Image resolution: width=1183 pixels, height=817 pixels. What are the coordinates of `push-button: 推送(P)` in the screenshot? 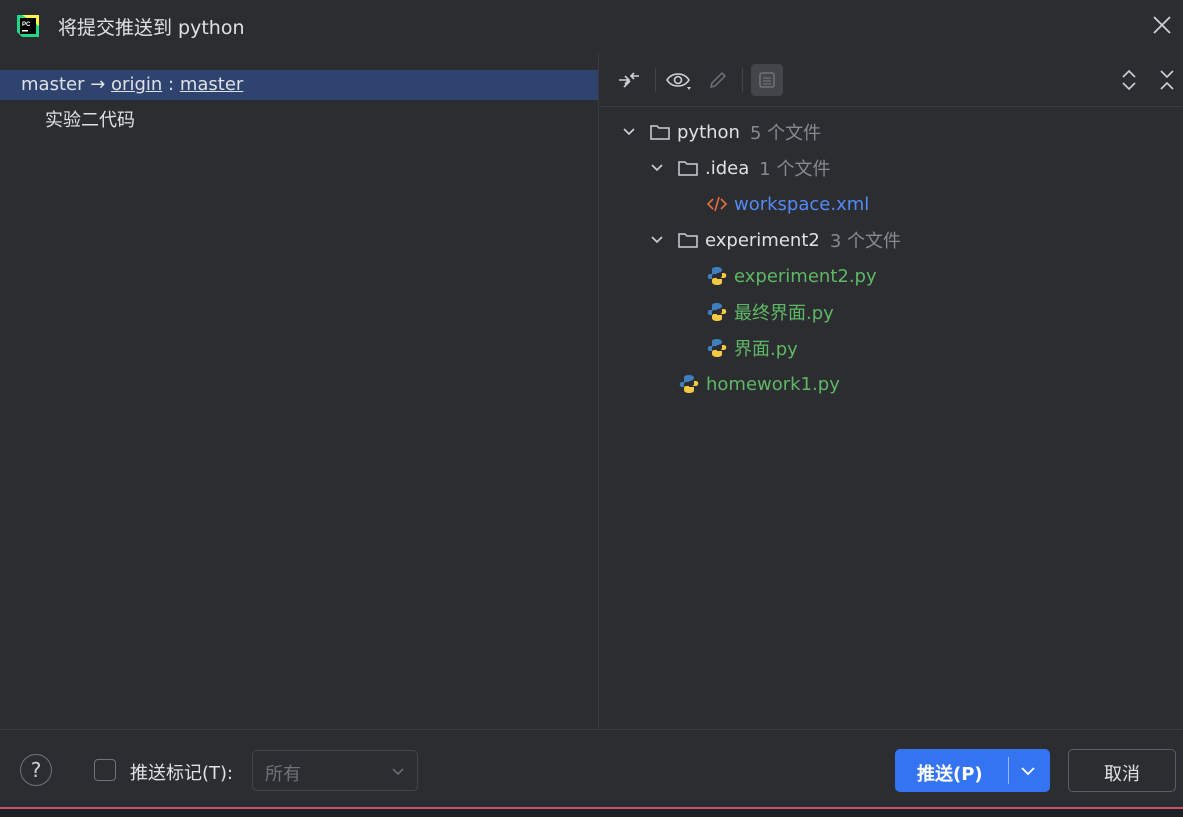 It's located at (972, 770).